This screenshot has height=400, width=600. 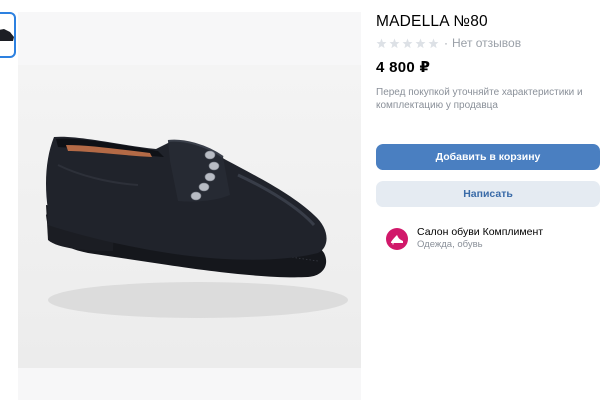 I want to click on rating-row: · Нет отзывов, so click(x=448, y=43).